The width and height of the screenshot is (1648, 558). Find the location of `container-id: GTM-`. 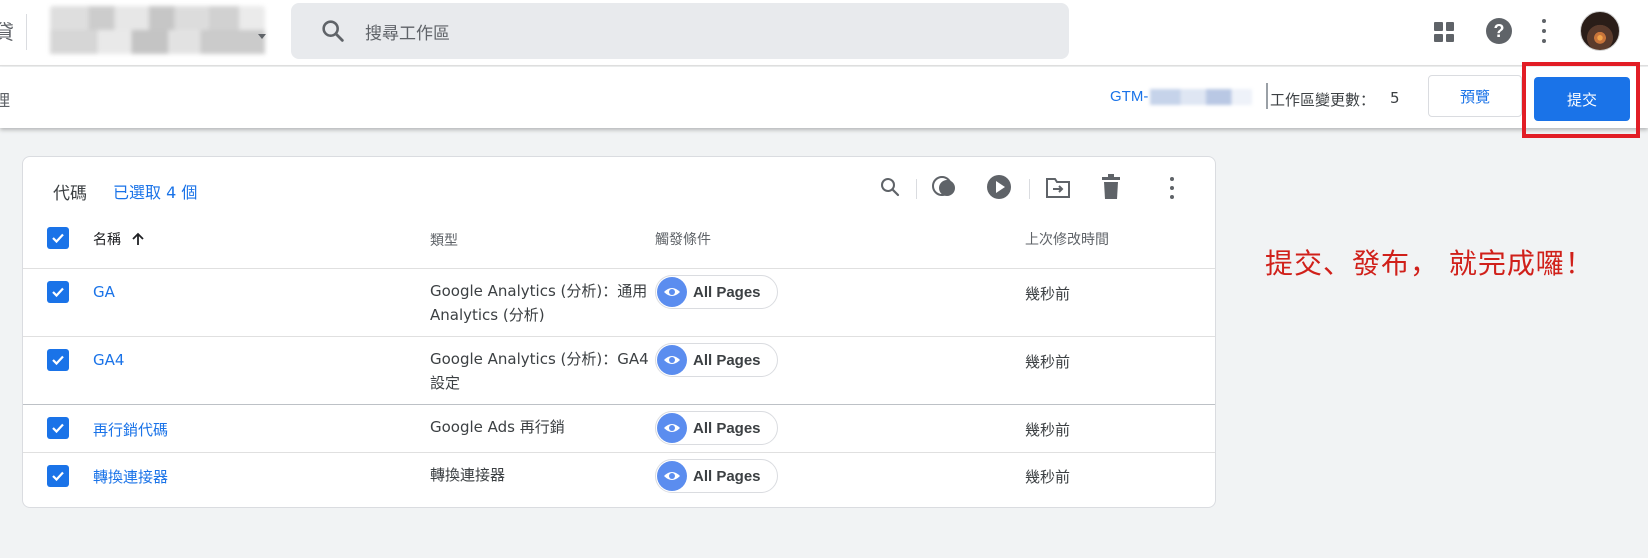

container-id: GTM- is located at coordinates (1129, 96).